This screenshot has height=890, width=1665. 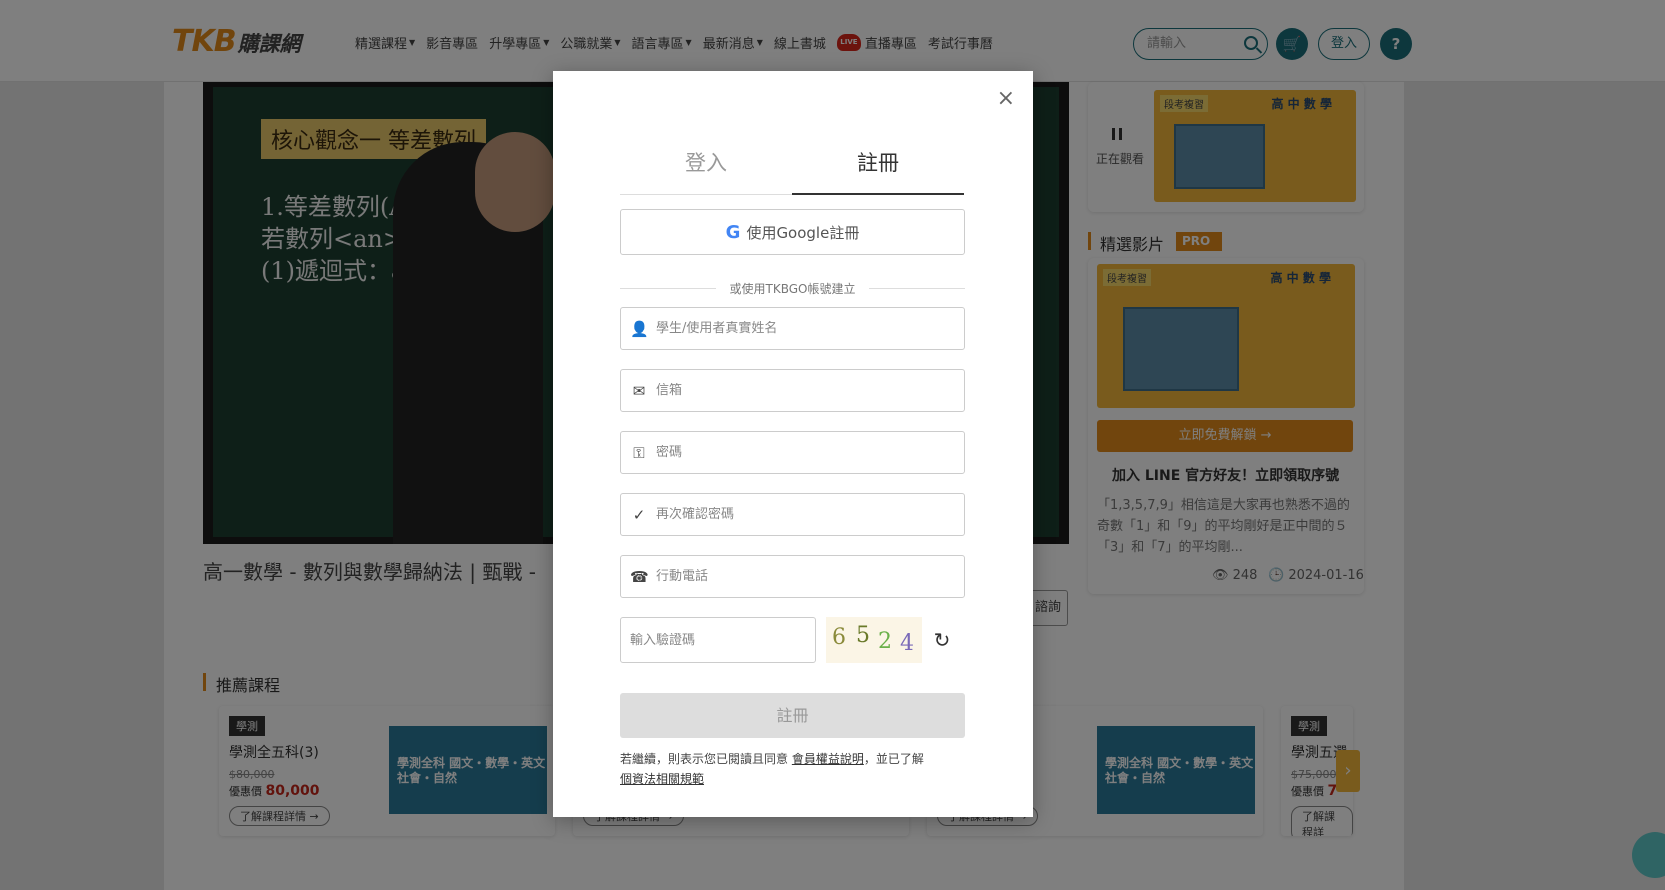 I want to click on confirm-password-field: ✓, so click(x=792, y=514).